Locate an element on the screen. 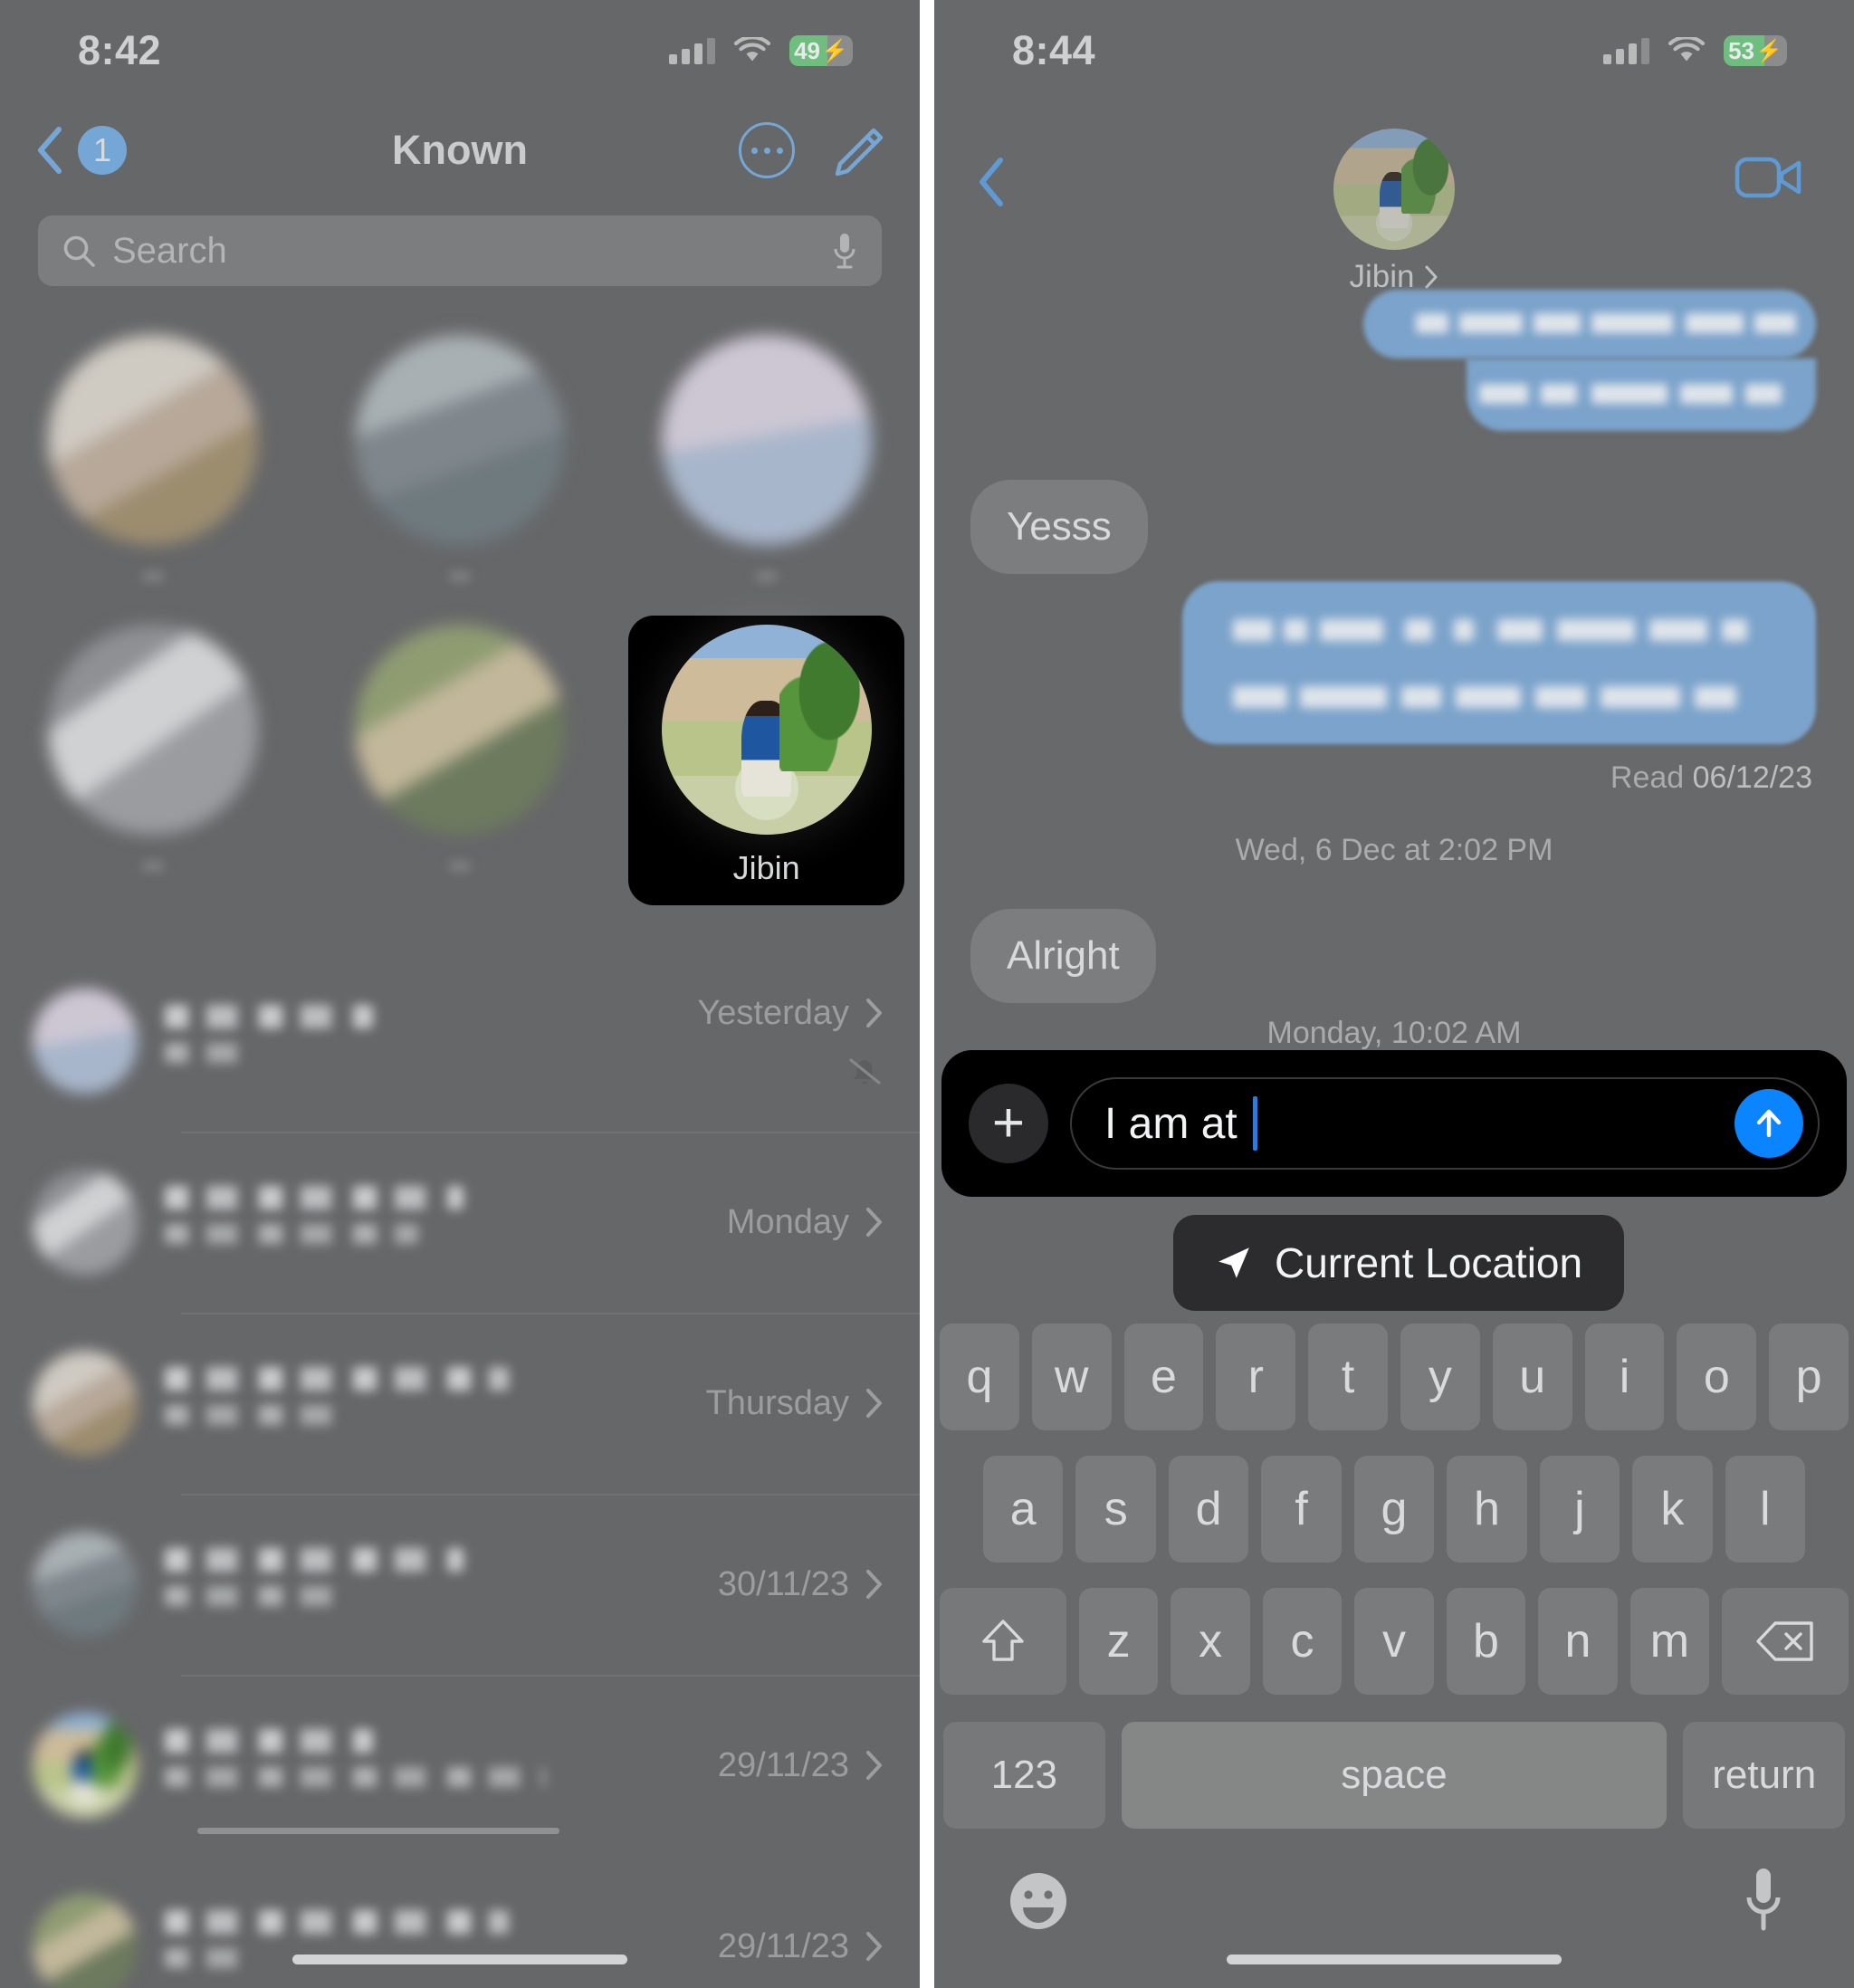  delete-icon is located at coordinates (1785, 1641).